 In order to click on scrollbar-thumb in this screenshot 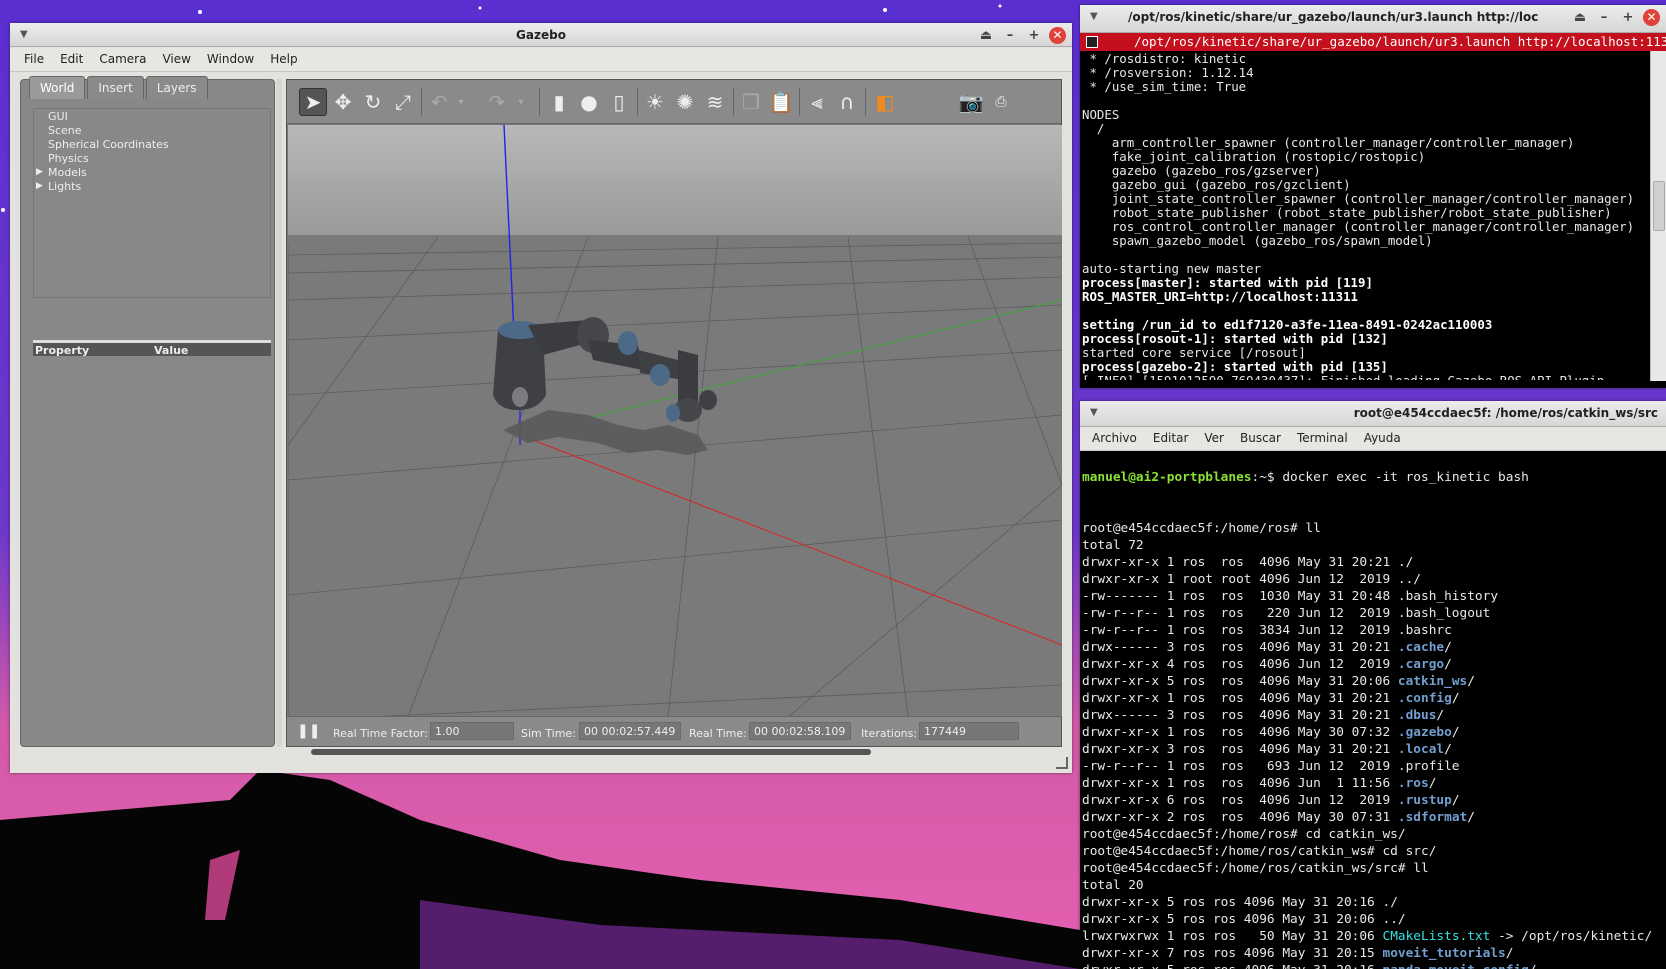, I will do `click(1659, 206)`.